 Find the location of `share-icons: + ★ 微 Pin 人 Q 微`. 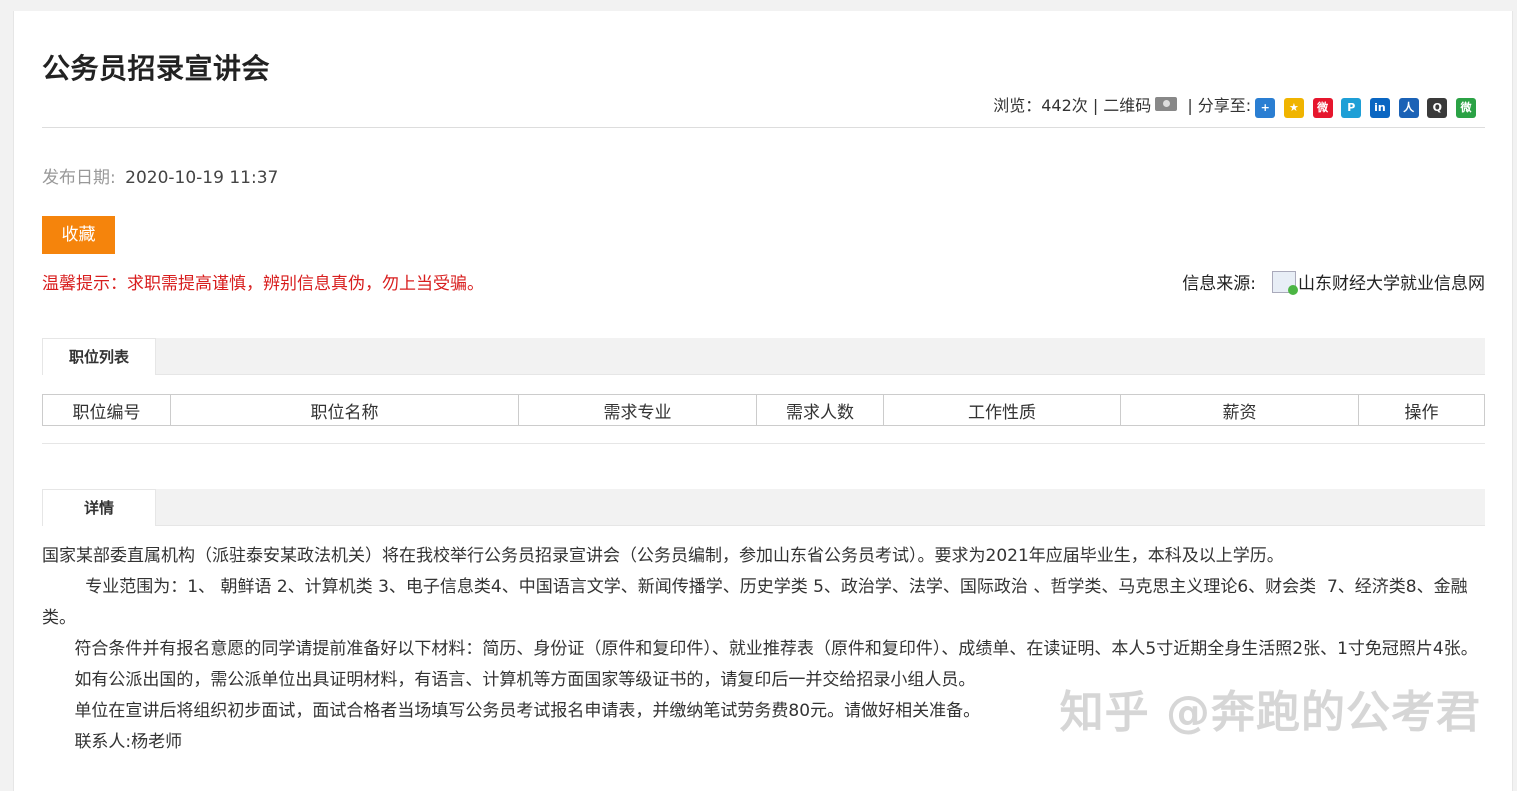

share-icons: + ★ 微 Pin 人 Q 微 is located at coordinates (1365, 108).